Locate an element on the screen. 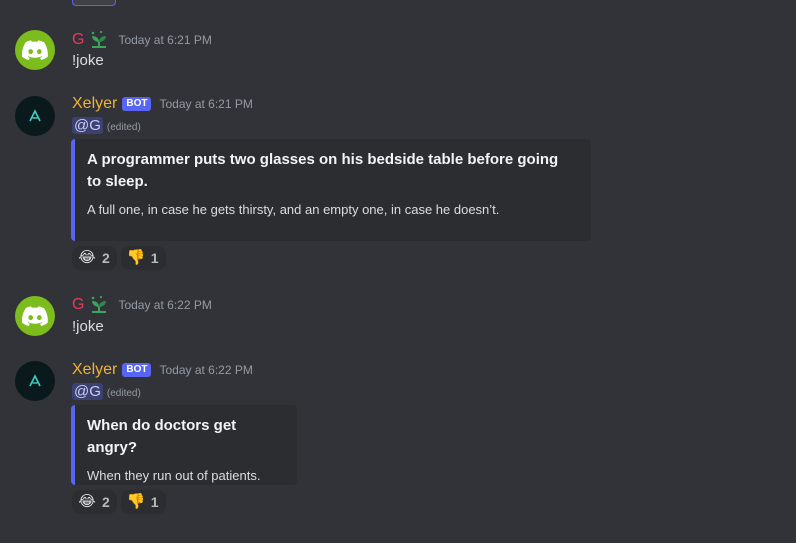 The height and width of the screenshot is (543, 796). message-header: Xelyer BOT Today at 6:22 PM is located at coordinates (162, 370).